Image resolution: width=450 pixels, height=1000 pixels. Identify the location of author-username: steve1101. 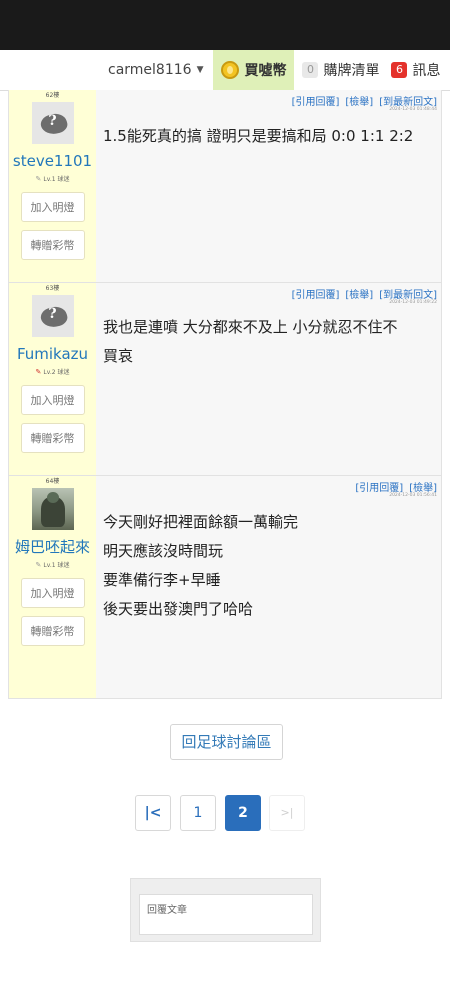
(52, 161).